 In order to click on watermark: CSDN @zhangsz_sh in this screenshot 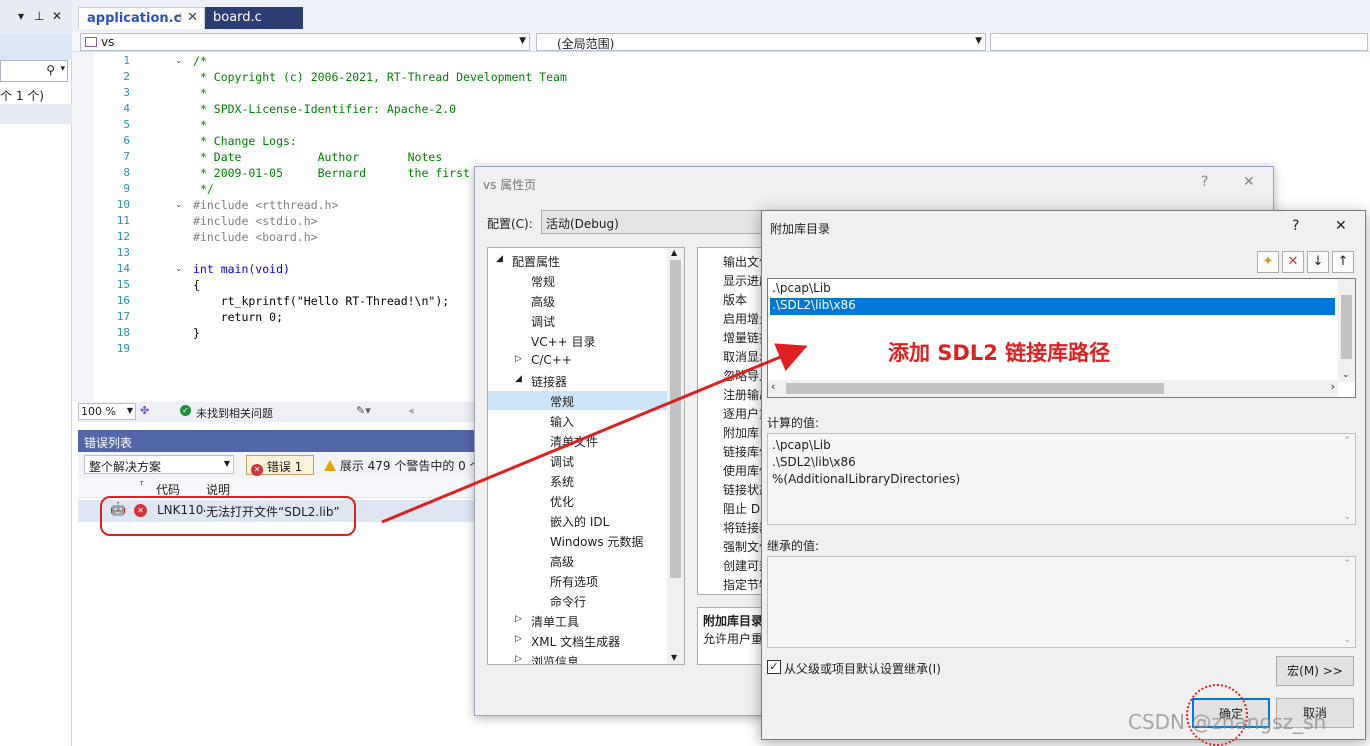, I will do `click(1227, 722)`.